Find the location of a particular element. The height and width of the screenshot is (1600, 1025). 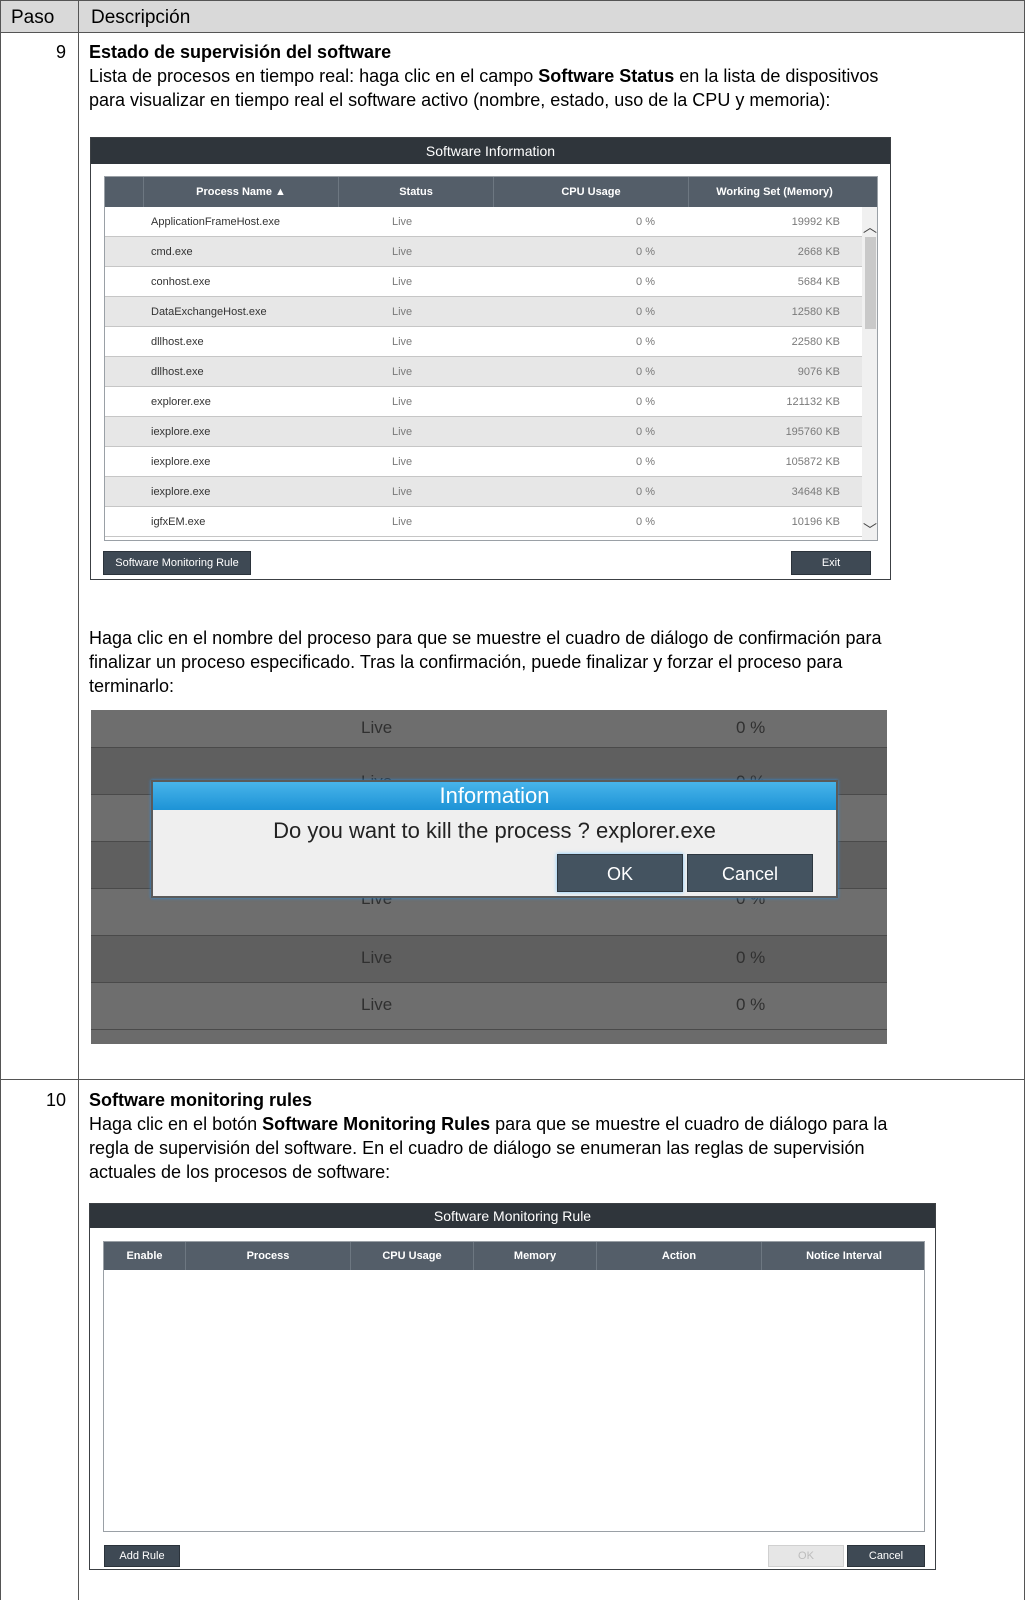

process-name-cell: ApplicationFrameHost.exe is located at coordinates (241, 222).